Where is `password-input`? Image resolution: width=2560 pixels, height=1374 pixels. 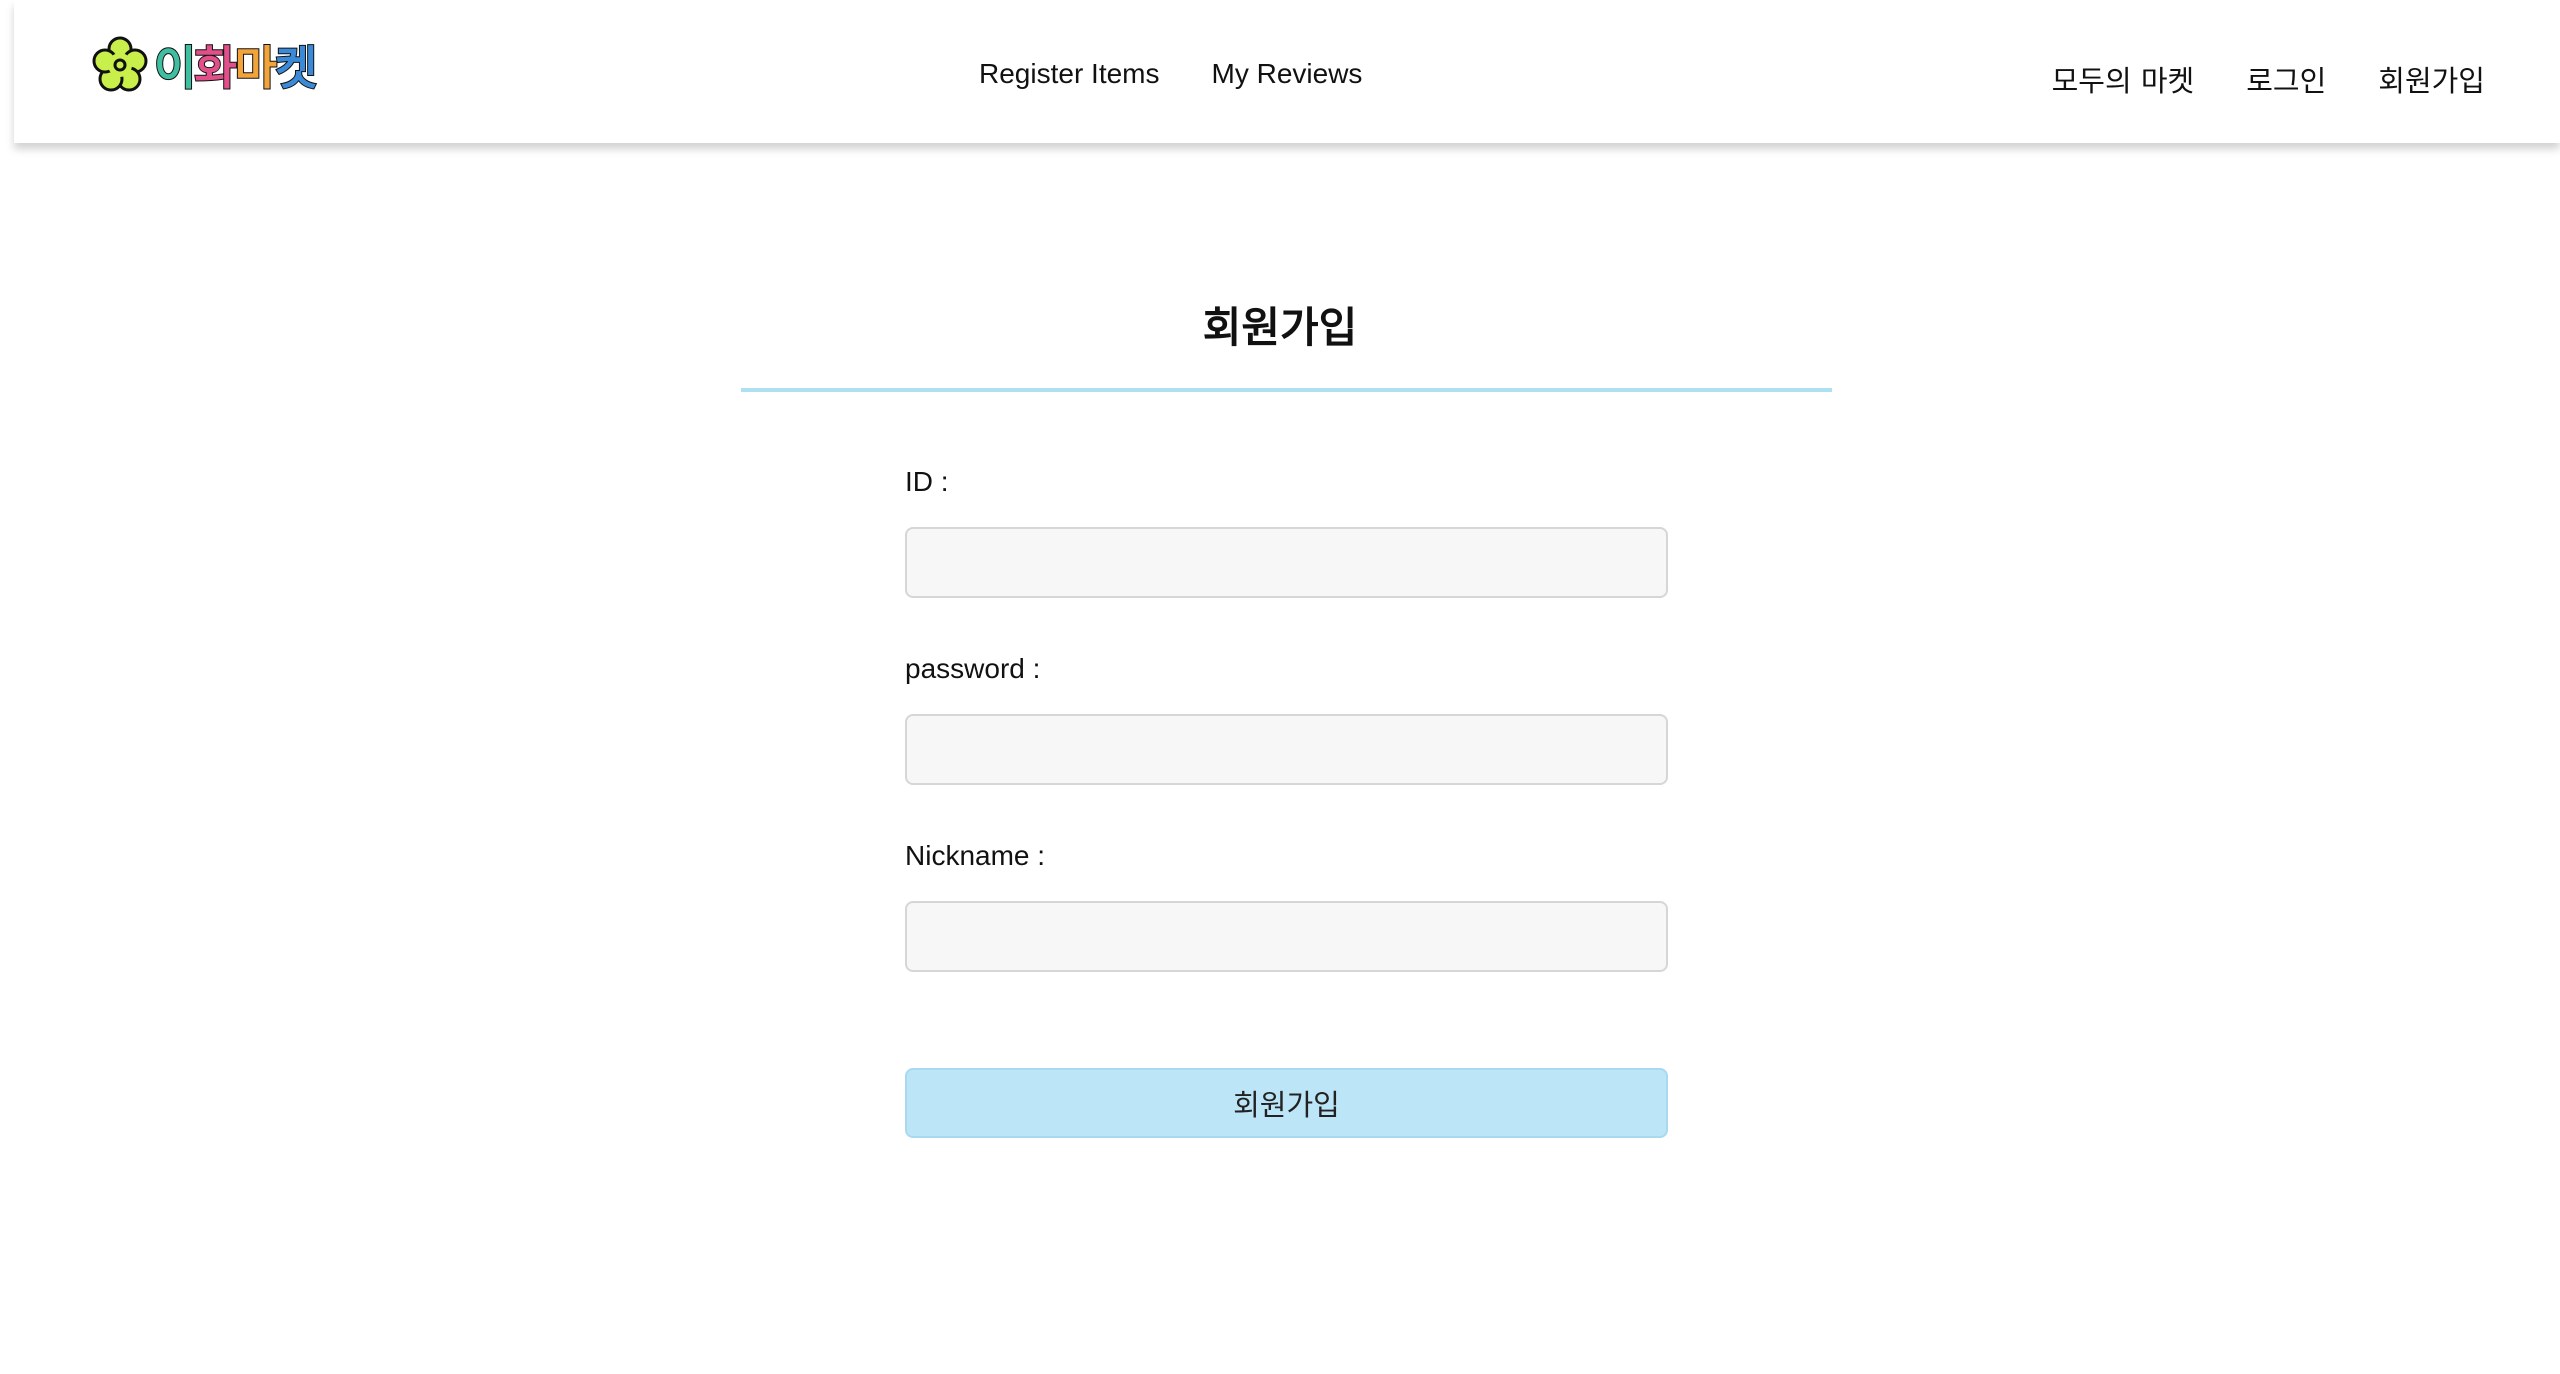
password-input is located at coordinates (1286, 749).